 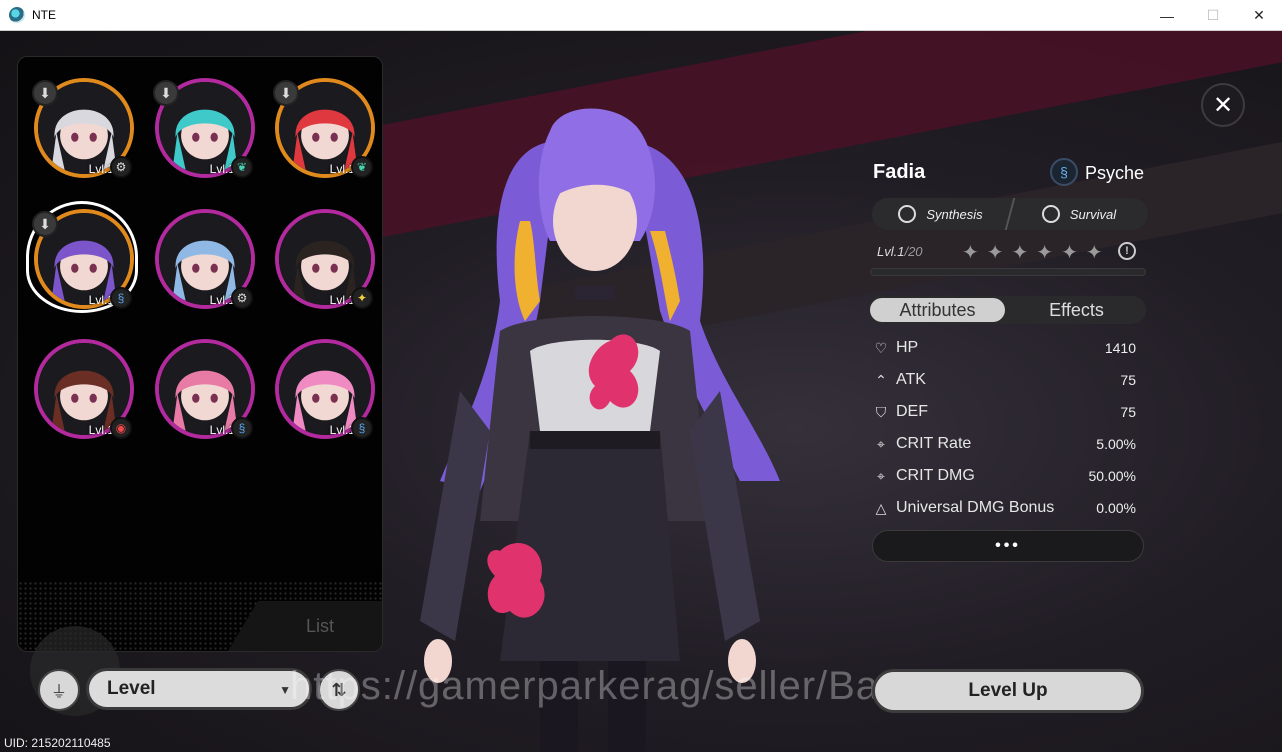 I want to click on window-title: NTE, so click(x=44, y=15).